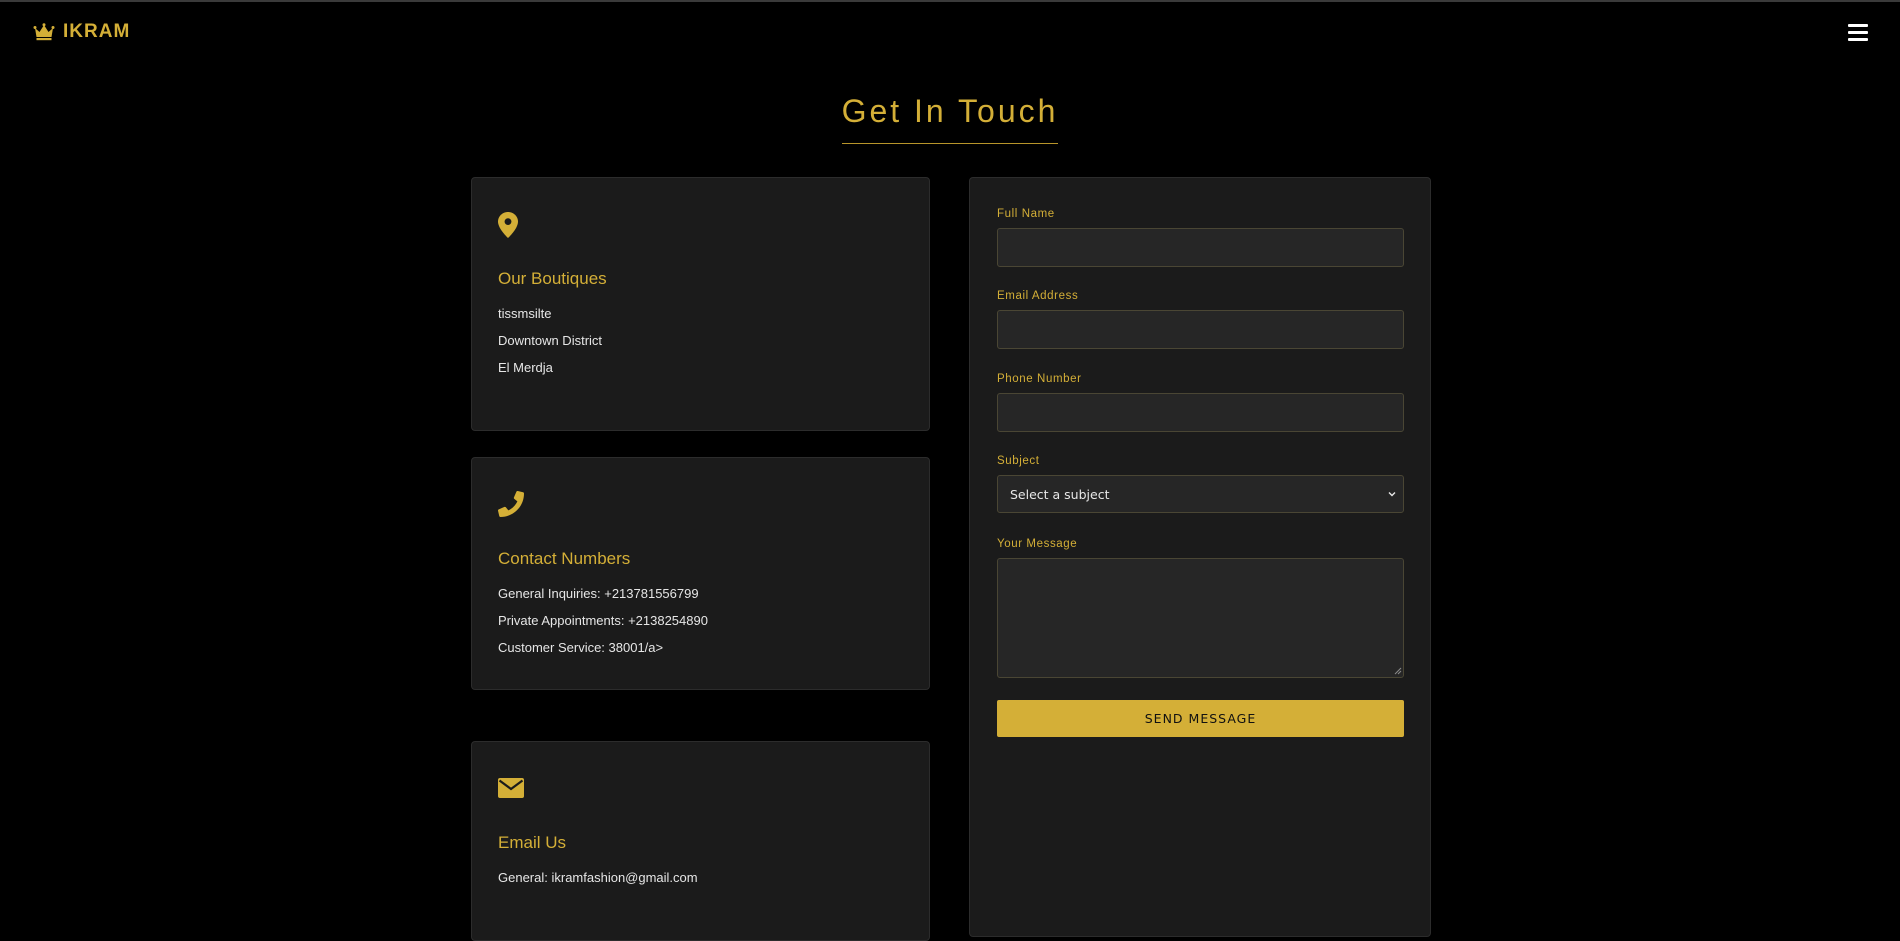 This screenshot has height=941, width=1900. What do you see at coordinates (1200, 494) in the screenshot?
I see `subject-select: Select a subject` at bounding box center [1200, 494].